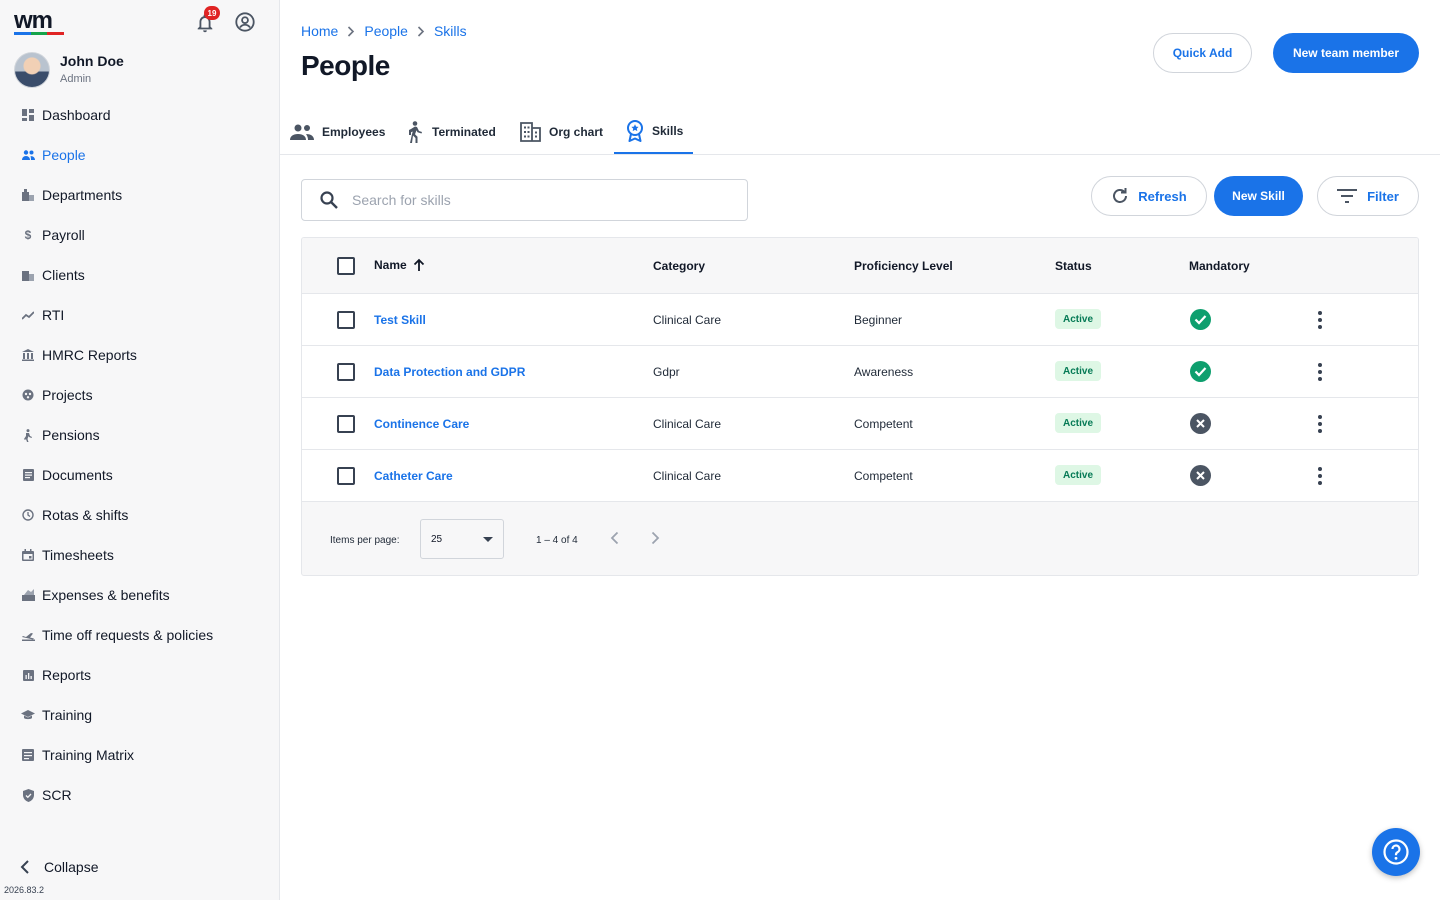 This screenshot has width=1440, height=900. What do you see at coordinates (390, 265) in the screenshot?
I see `column-header-label: Name` at bounding box center [390, 265].